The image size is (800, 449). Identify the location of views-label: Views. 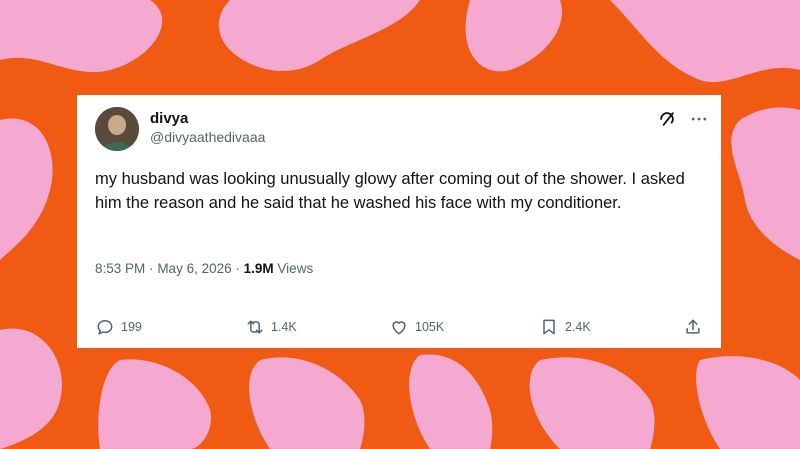
(295, 268).